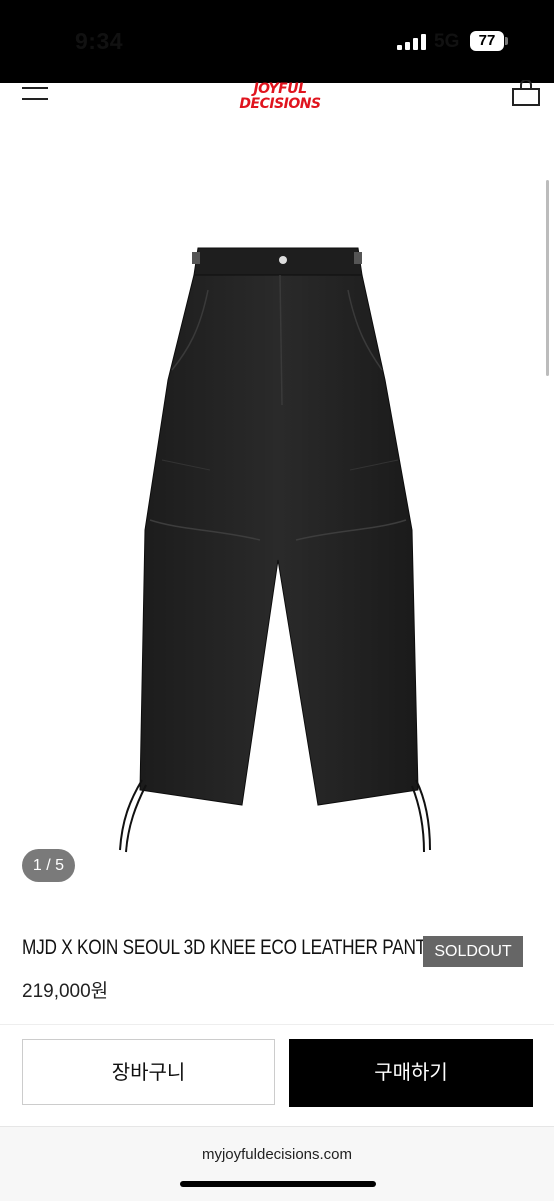 Image resolution: width=554 pixels, height=1201 pixels. I want to click on add-to-cart-button: 장바구니, so click(148, 1072).